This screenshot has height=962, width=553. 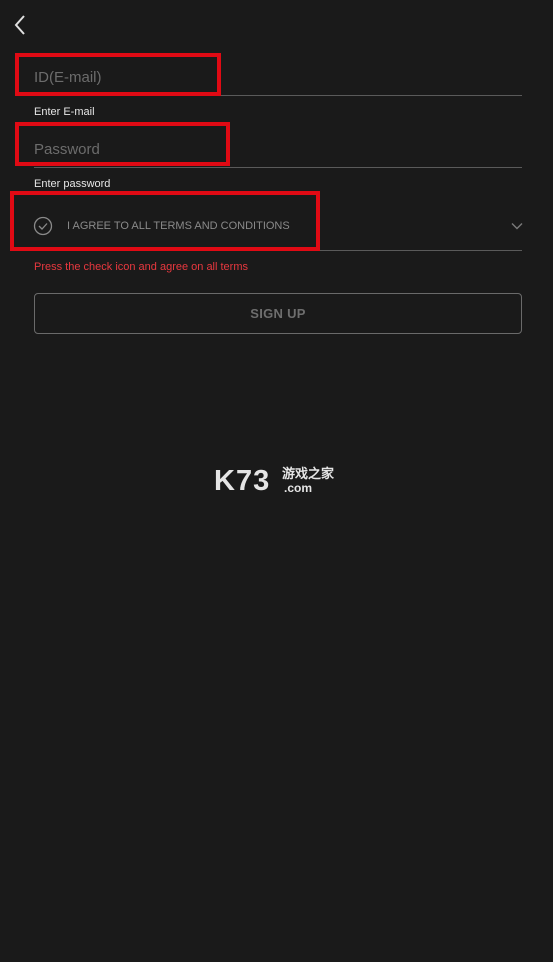 I want to click on password-helper-text: Enter password, so click(x=72, y=184).